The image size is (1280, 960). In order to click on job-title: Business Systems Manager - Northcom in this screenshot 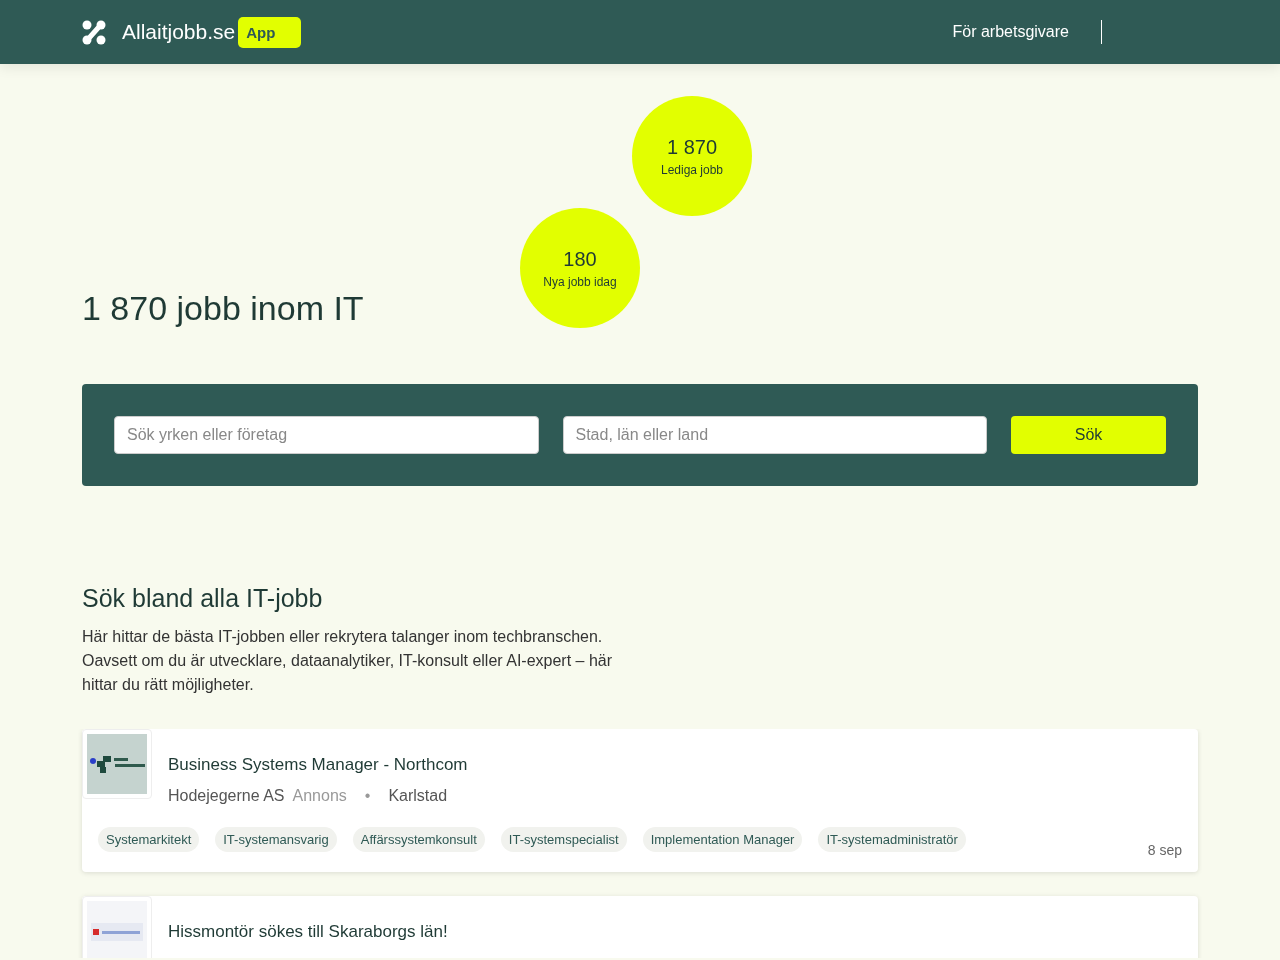, I will do `click(318, 765)`.